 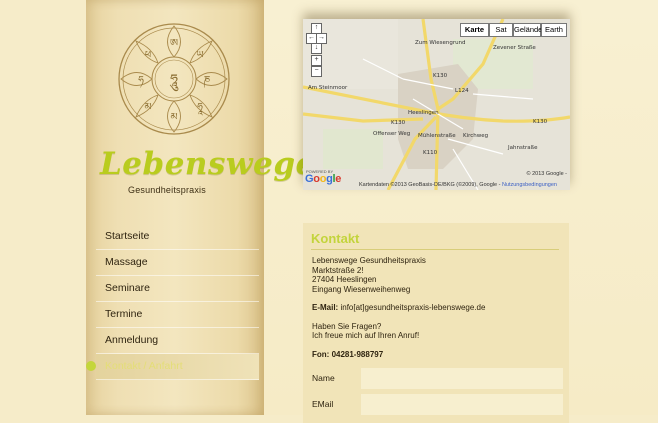 I want to click on svg-text: K110, so click(x=430, y=153).